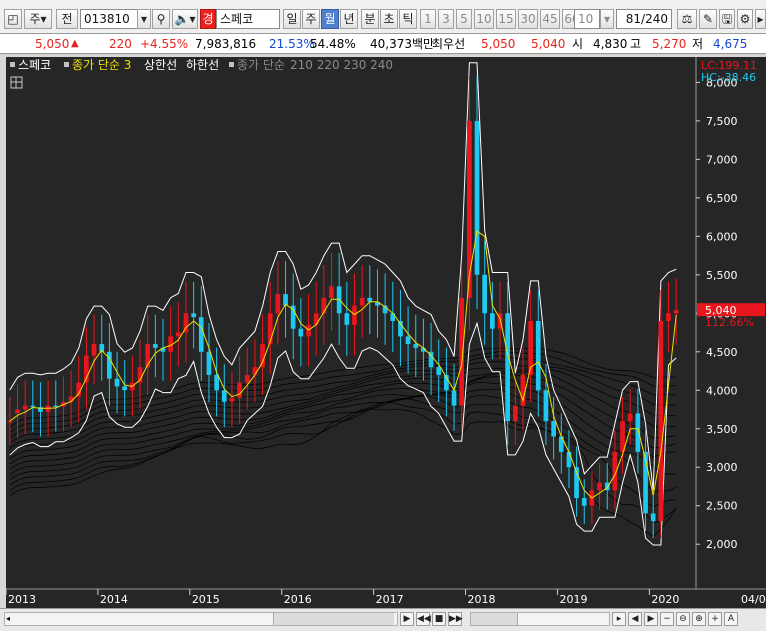  Describe the element at coordinates (635, 619) in the screenshot. I see `pan-left-icon: ◀` at that location.